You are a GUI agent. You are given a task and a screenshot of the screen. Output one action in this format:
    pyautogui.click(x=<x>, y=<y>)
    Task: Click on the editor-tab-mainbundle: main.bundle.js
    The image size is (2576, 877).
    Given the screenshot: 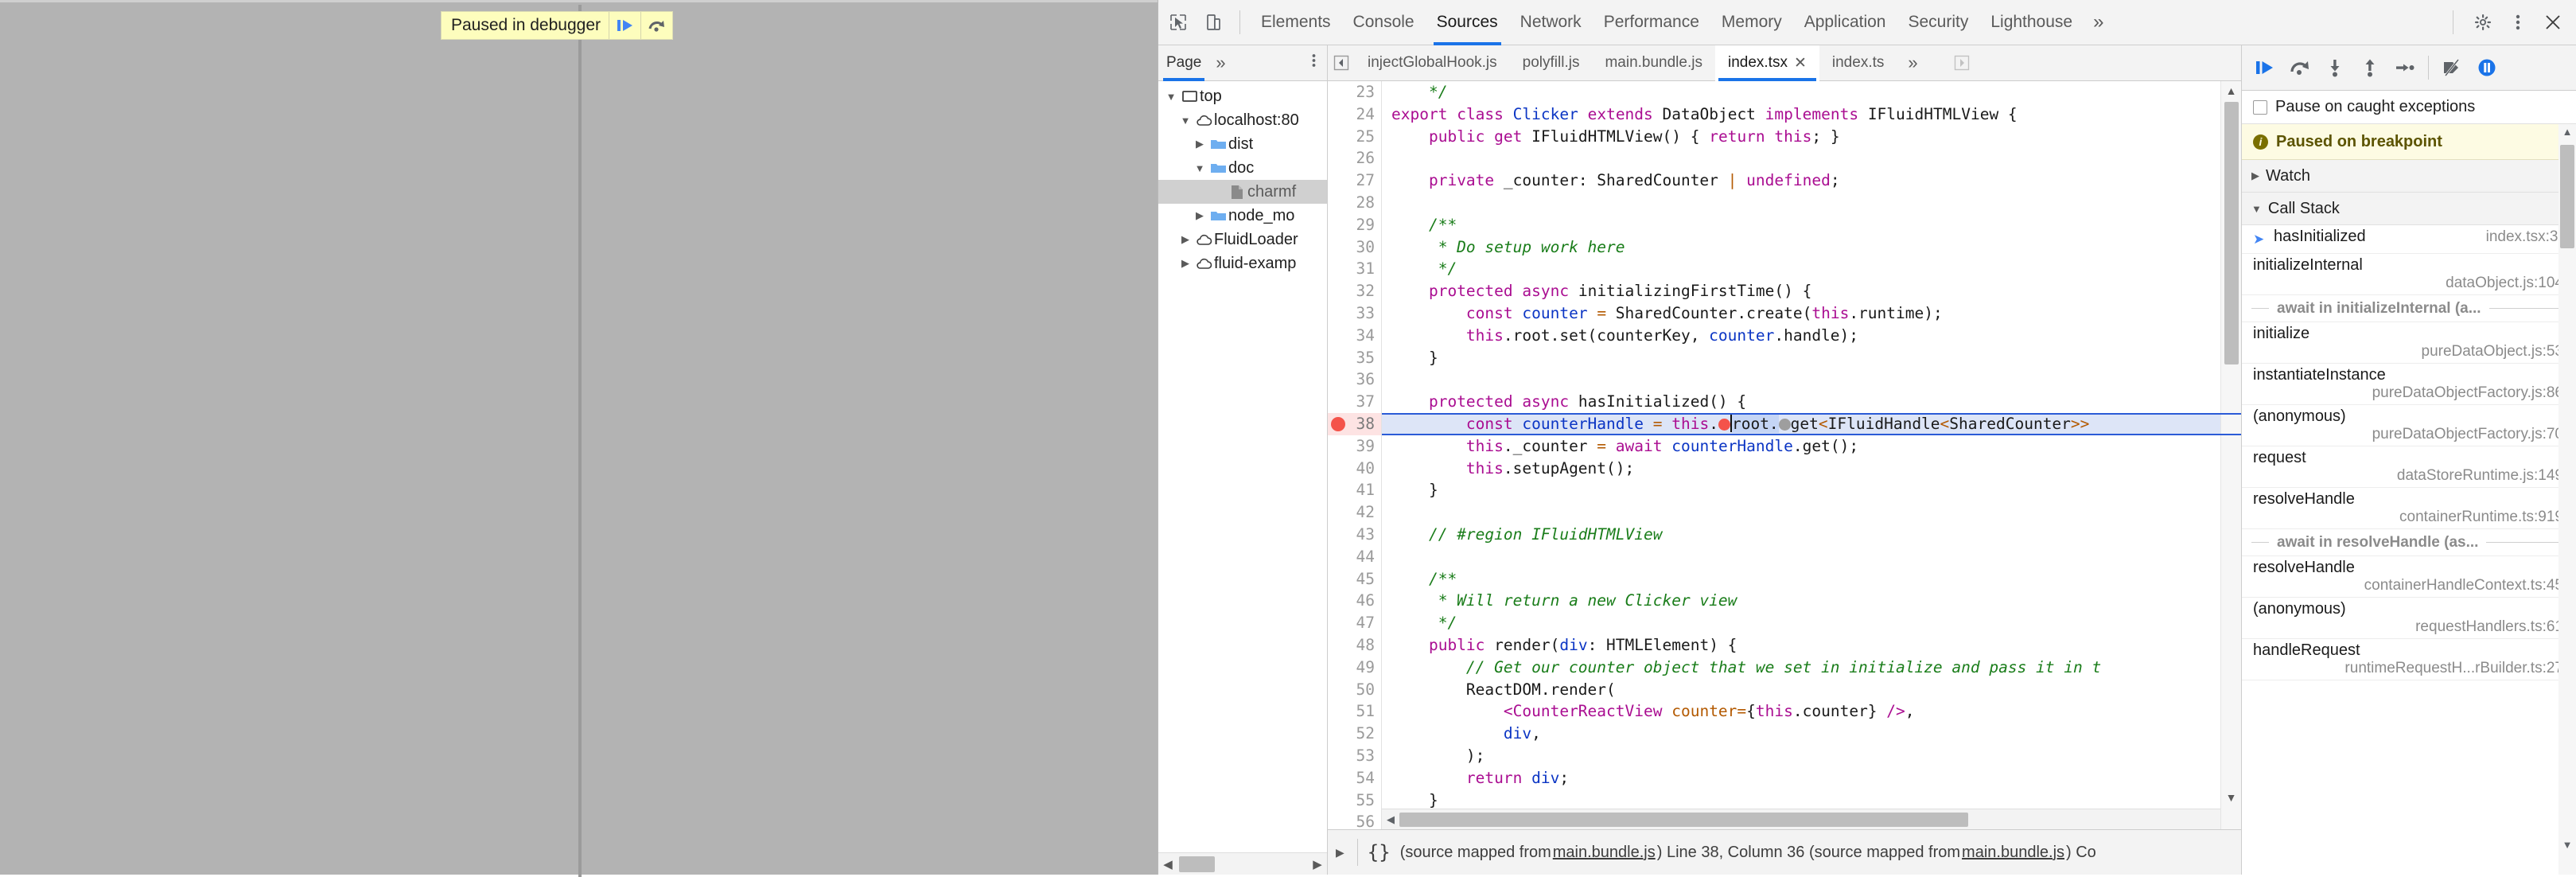 What is the action you would take?
    pyautogui.click(x=1654, y=63)
    